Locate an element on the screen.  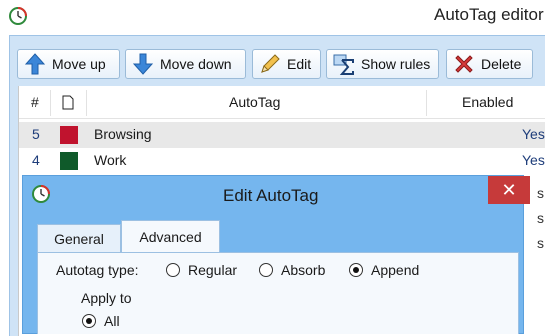
move-down-label: Move down is located at coordinates (196, 64).